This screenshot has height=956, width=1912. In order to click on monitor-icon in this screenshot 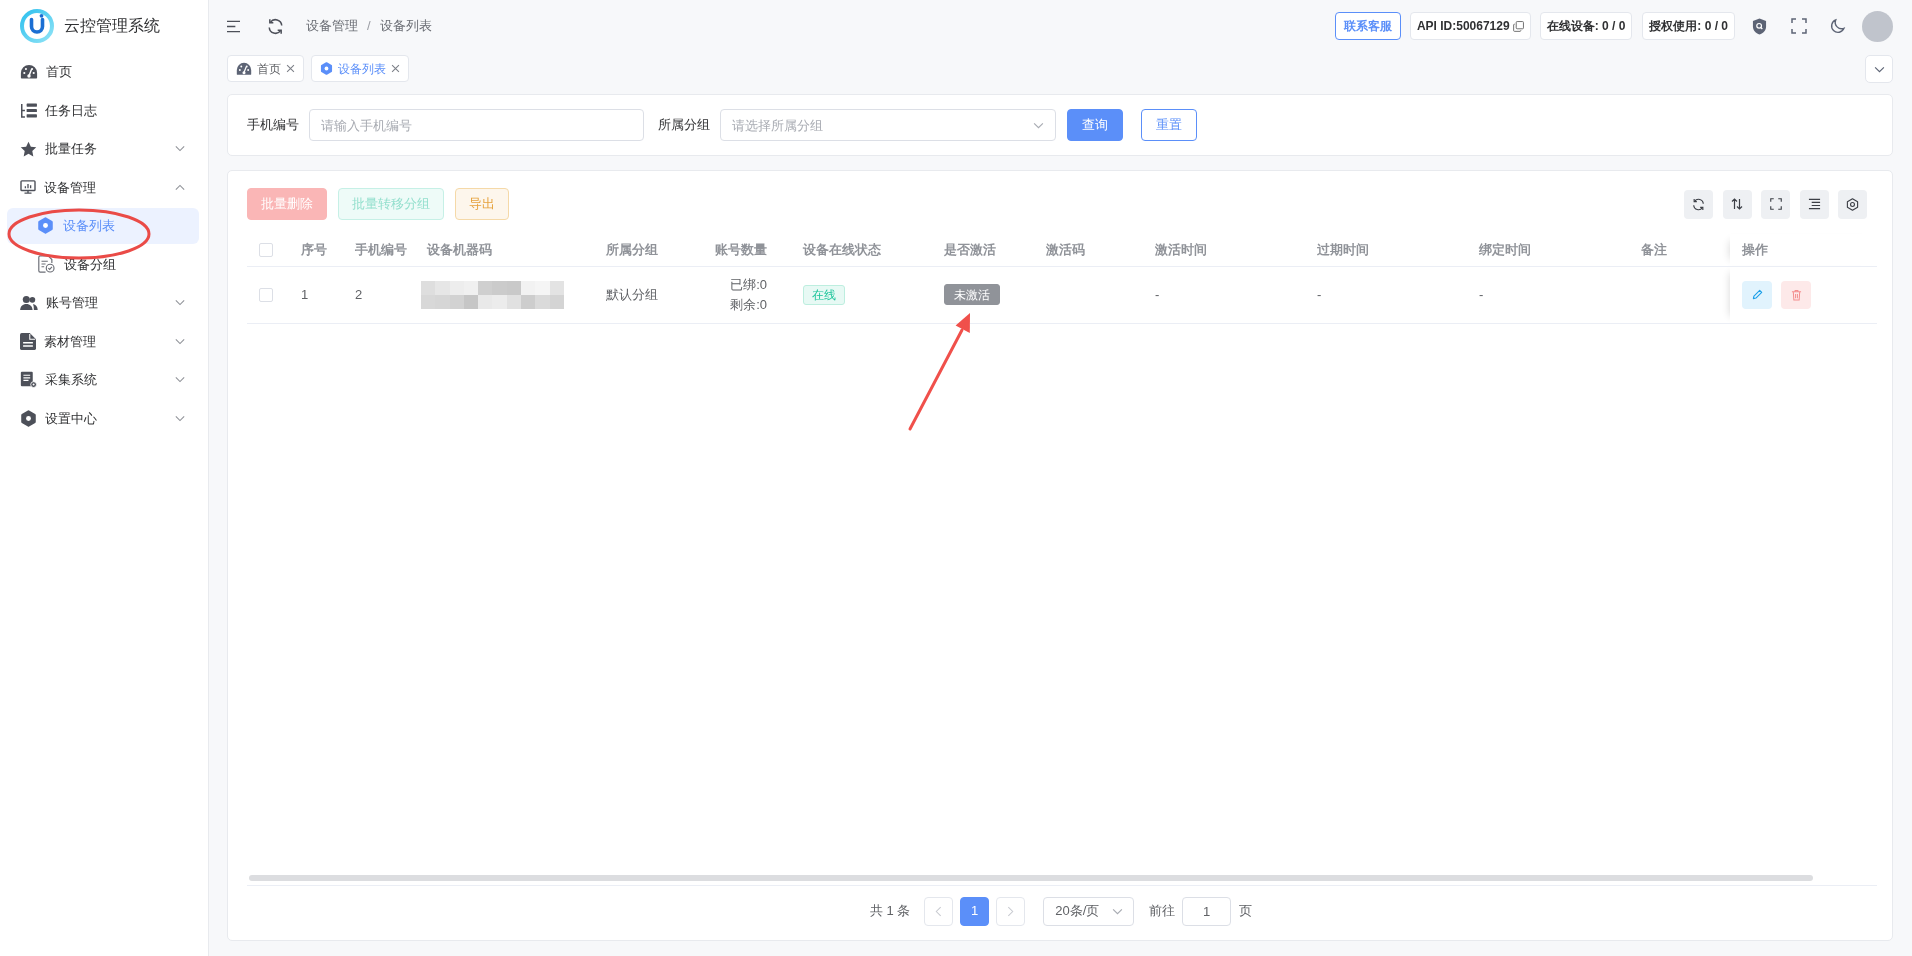, I will do `click(28, 187)`.